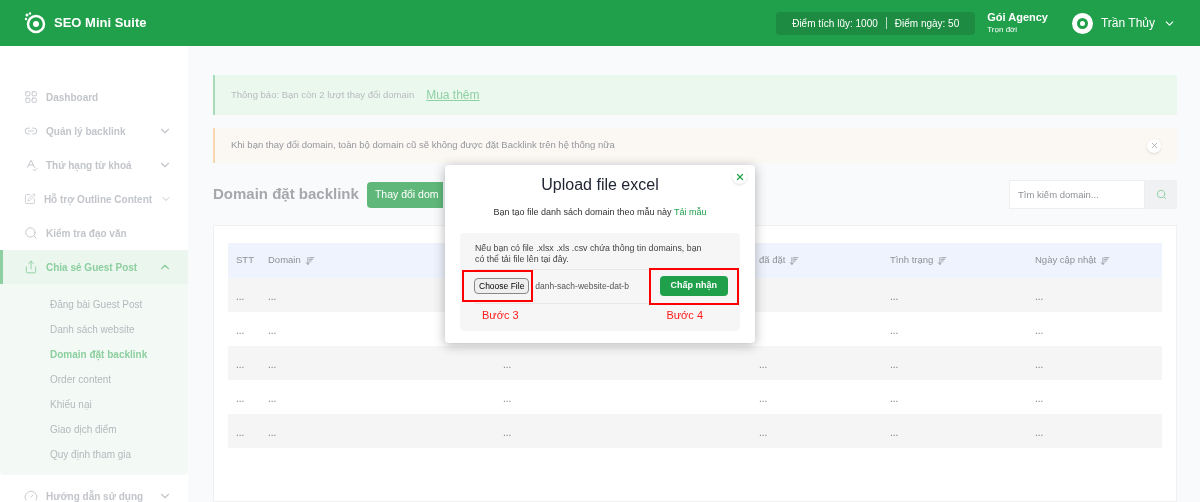 Image resolution: width=1200 pixels, height=502 pixels. What do you see at coordinates (94, 304) in the screenshot?
I see `submenu-item: Đăng bài Guest Post` at bounding box center [94, 304].